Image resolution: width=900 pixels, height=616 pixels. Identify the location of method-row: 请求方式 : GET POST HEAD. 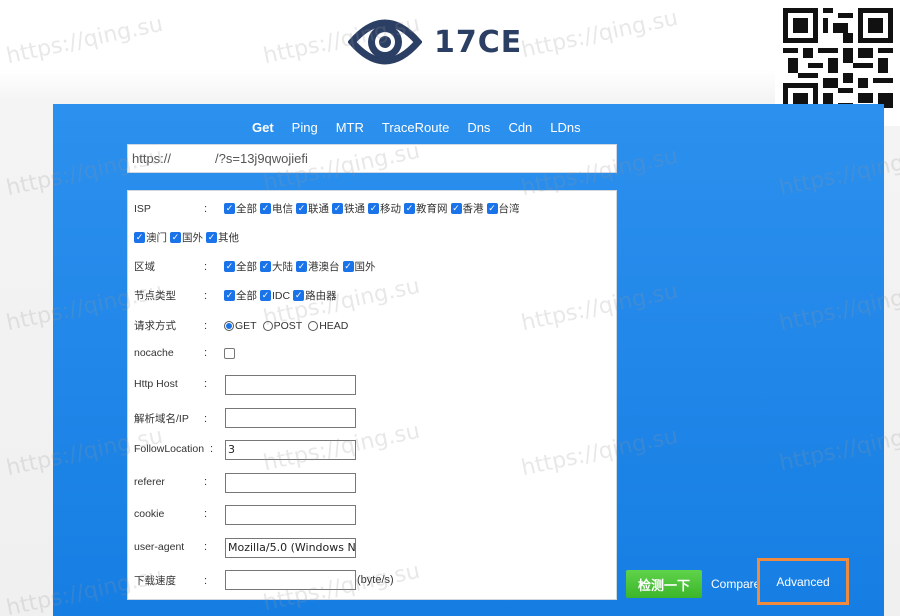
(241, 326).